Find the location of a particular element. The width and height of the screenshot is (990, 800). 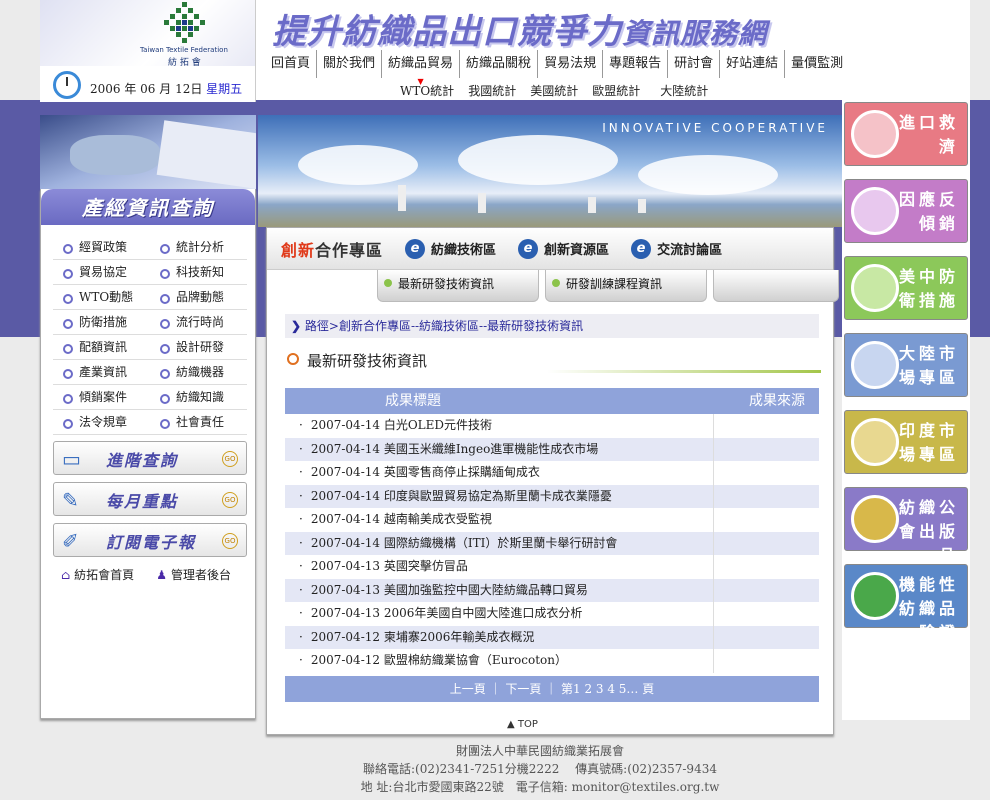

site-title-main: 提升紡織品出口競爭力 is located at coordinates (447, 32).